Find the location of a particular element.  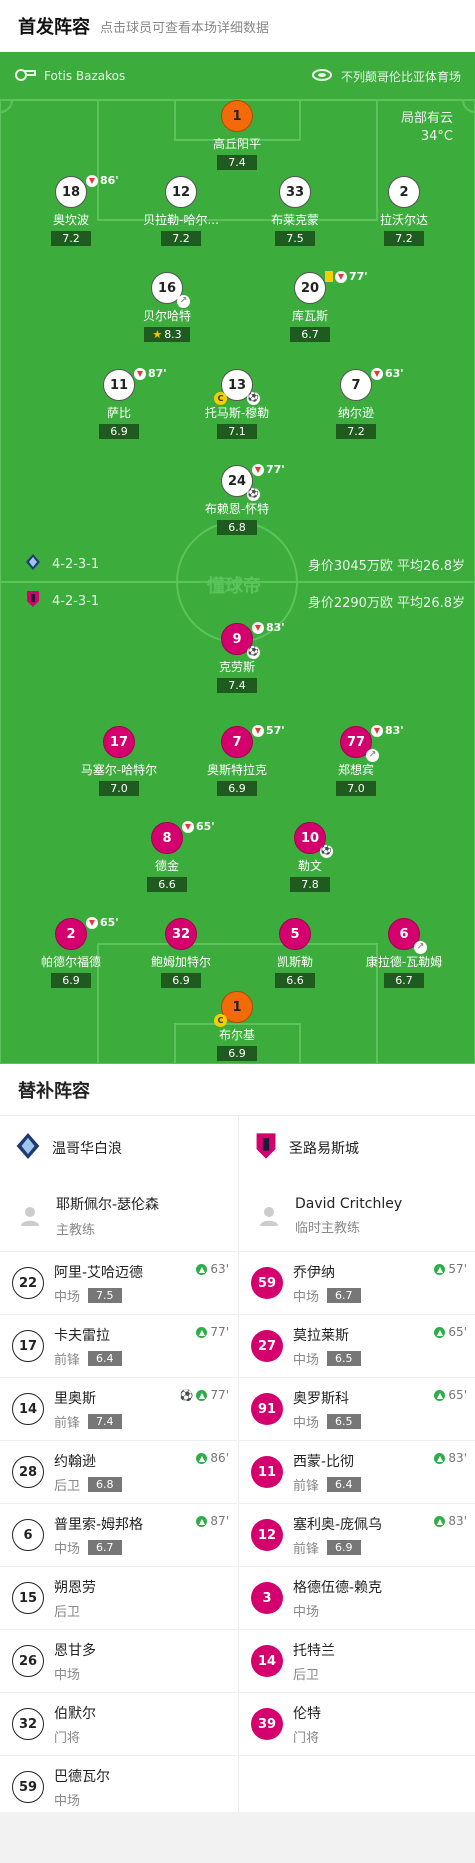

sub-number: 12 is located at coordinates (267, 1535).